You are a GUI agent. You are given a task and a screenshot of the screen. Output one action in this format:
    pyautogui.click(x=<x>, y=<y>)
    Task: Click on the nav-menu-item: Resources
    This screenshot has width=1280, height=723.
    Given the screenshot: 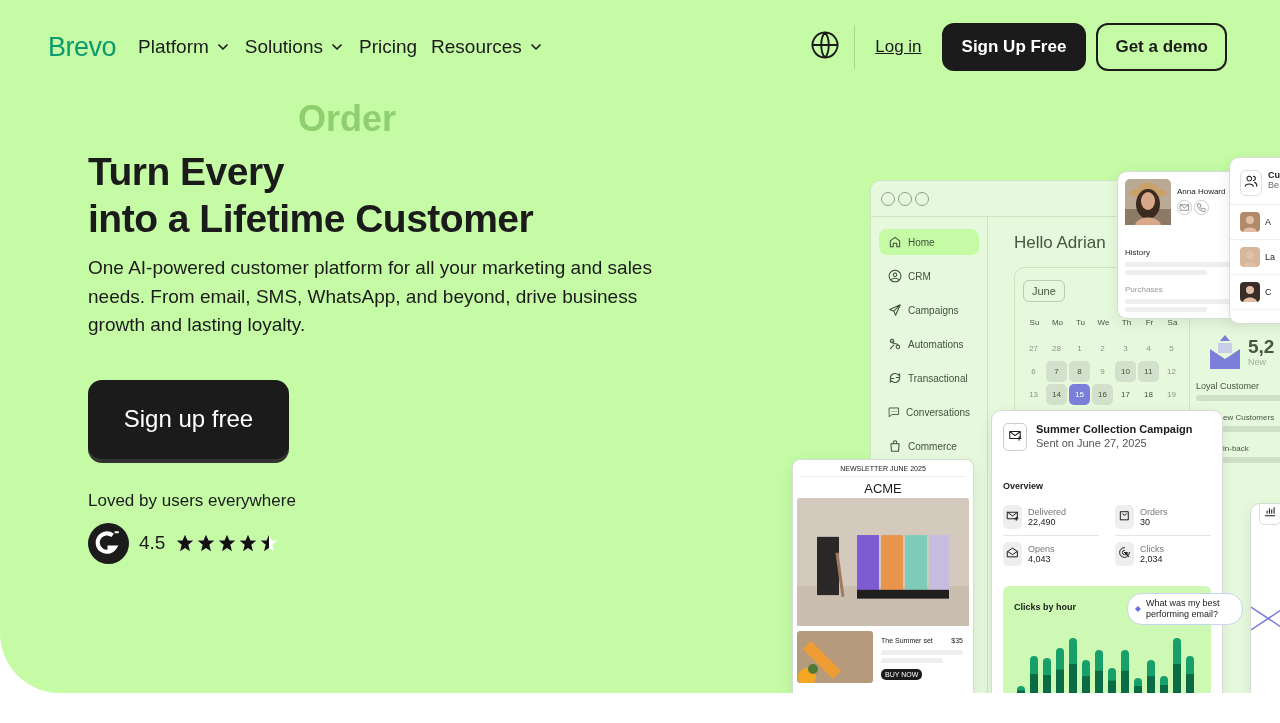 What is the action you would take?
    pyautogui.click(x=487, y=47)
    